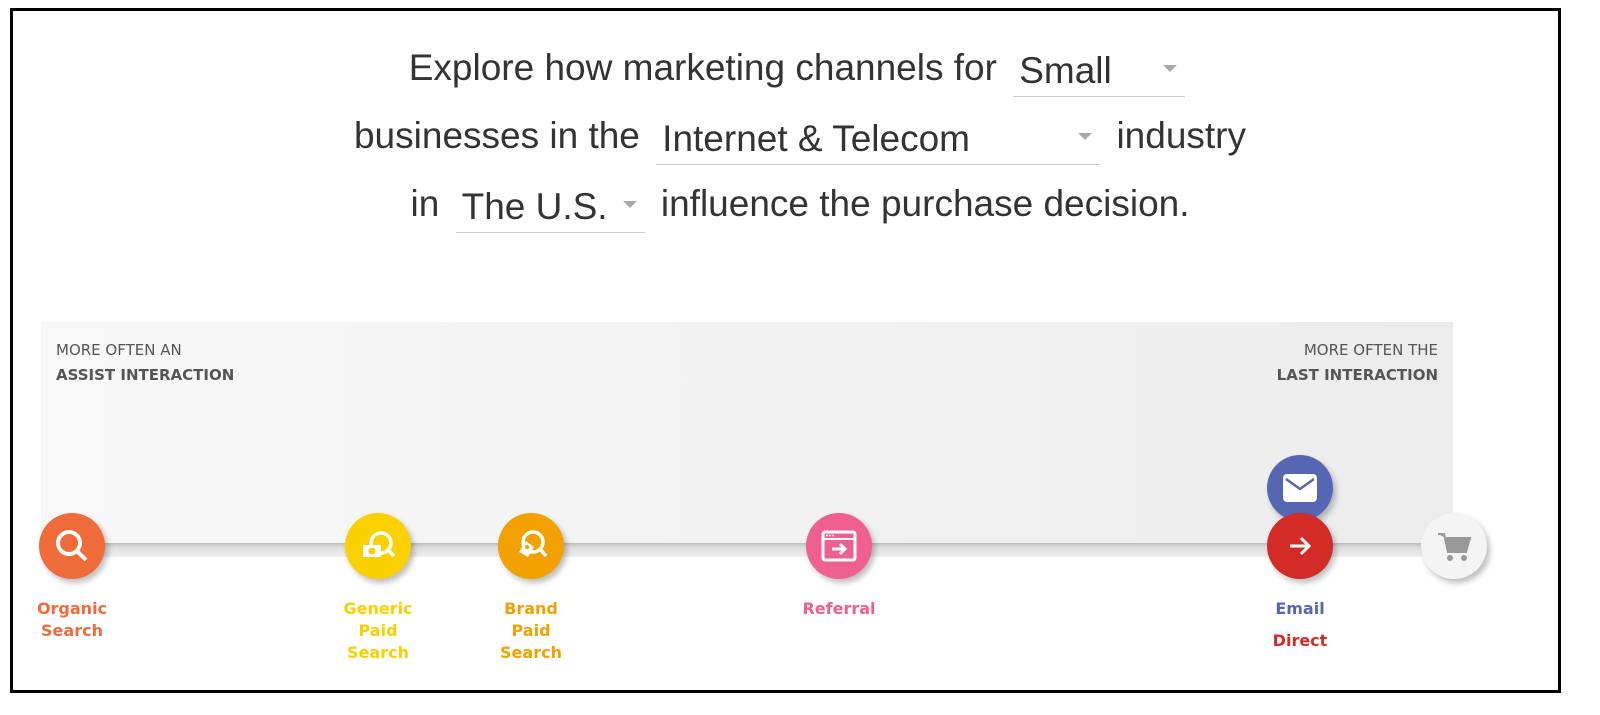 The image size is (1600, 715). I want to click on select-value: Small, so click(1065, 71).